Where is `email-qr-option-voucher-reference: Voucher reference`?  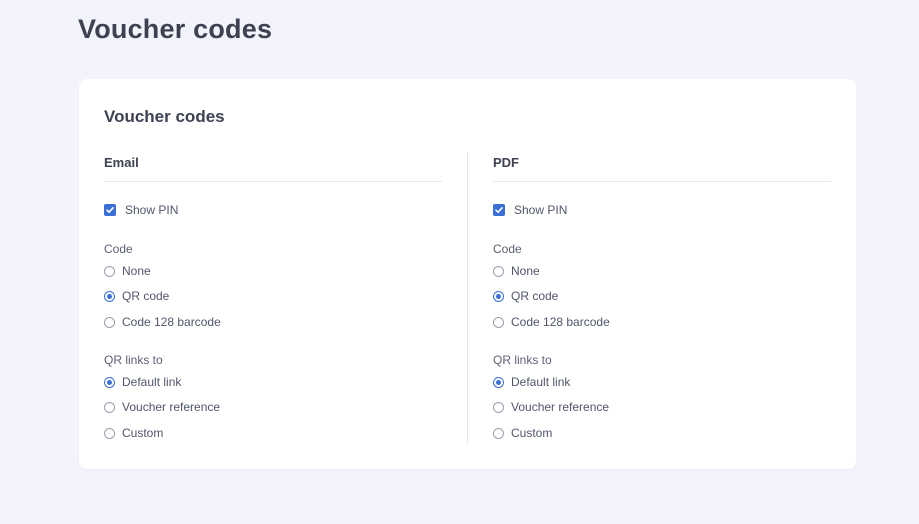
email-qr-option-voucher-reference: Voucher reference is located at coordinates (162, 407).